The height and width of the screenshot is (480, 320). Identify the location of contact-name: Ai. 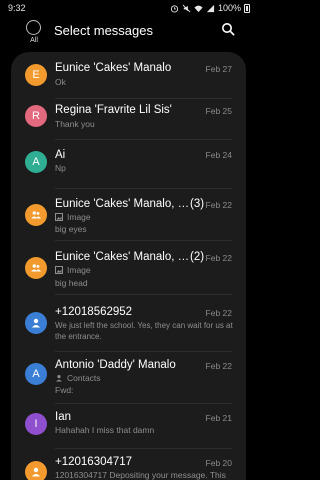
(60, 155).